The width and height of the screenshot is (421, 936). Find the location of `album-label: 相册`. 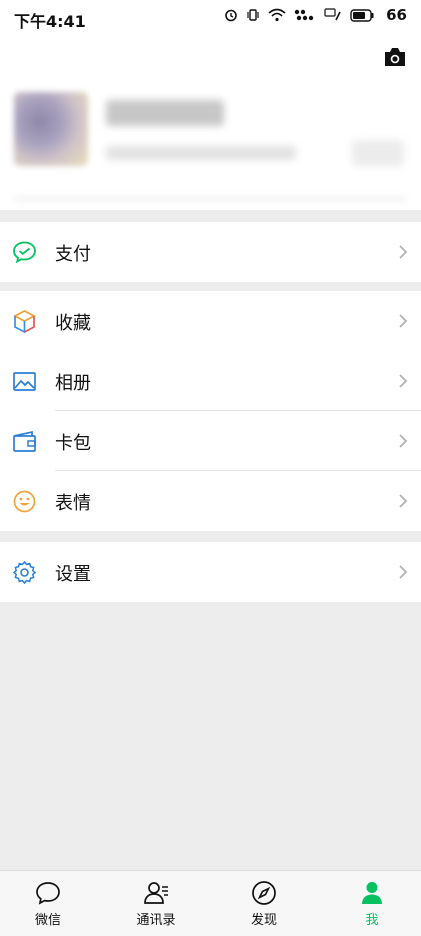

album-label: 相册 is located at coordinates (73, 383).